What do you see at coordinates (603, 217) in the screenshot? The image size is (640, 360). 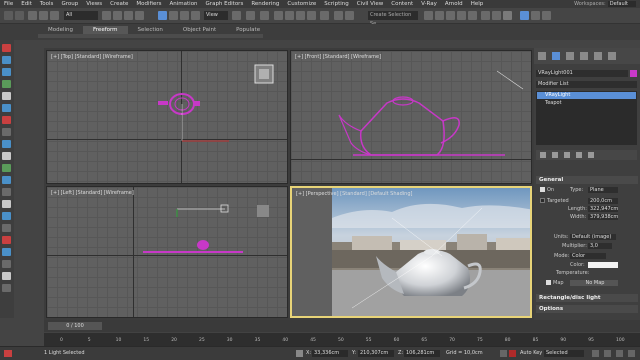 I see `width-field: 379,938cm` at bounding box center [603, 217].